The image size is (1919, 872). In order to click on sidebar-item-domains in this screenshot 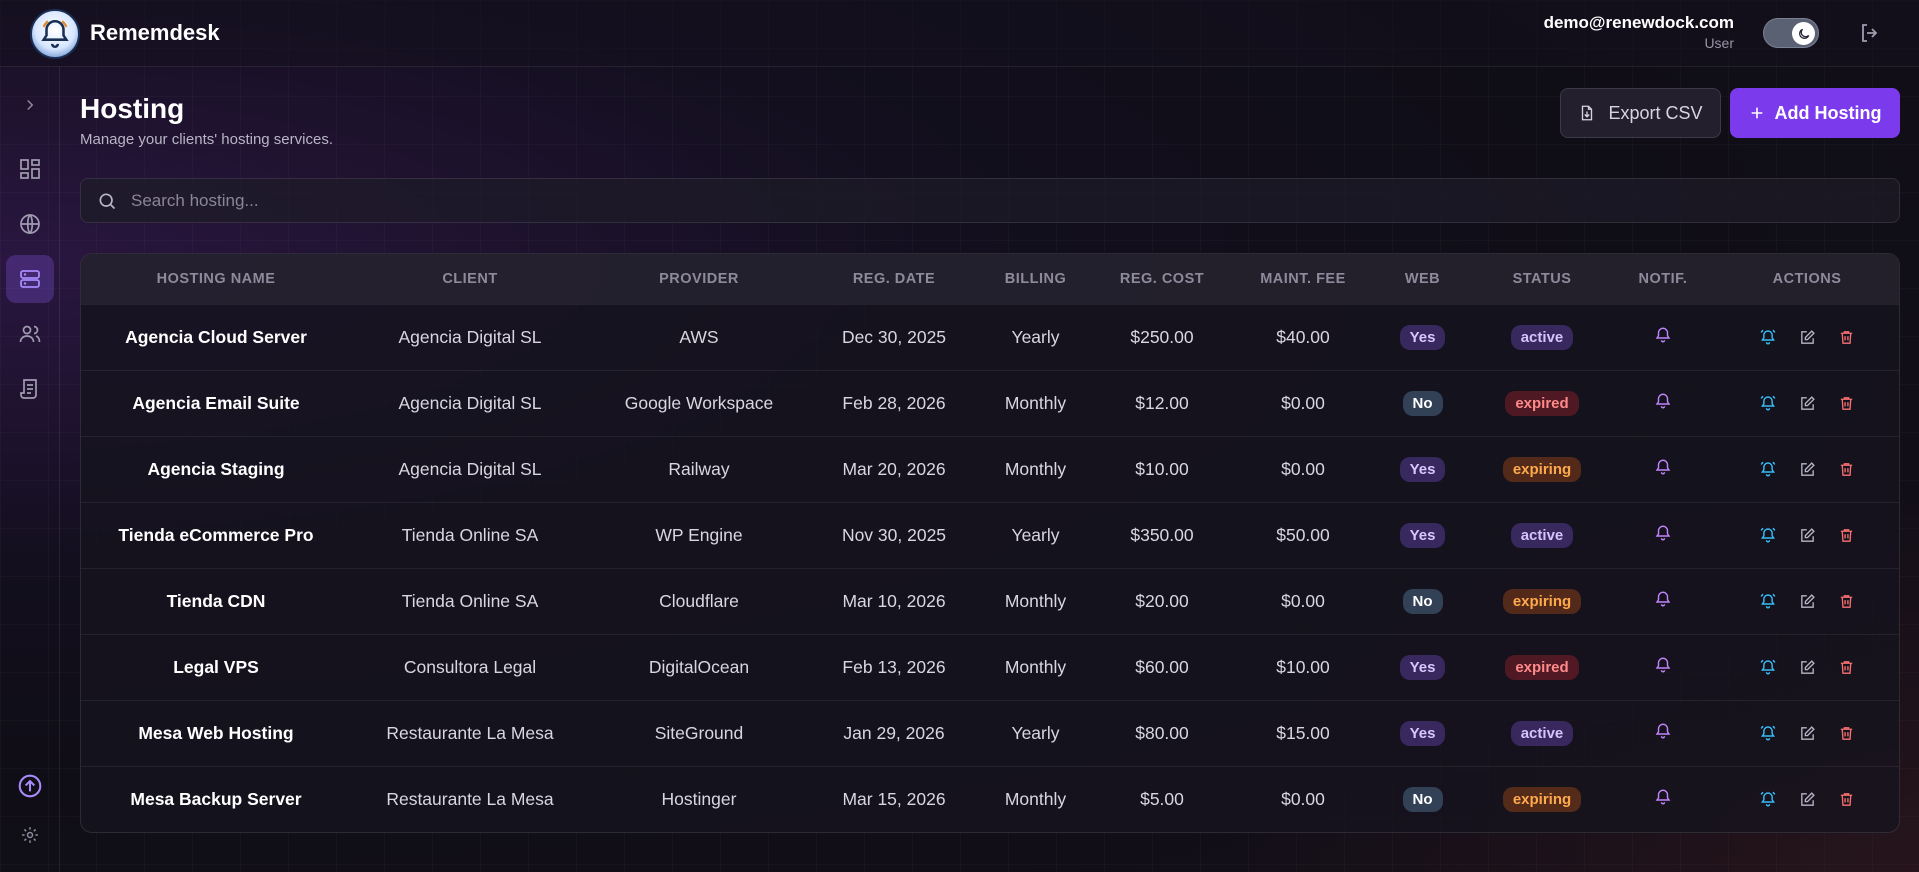, I will do `click(30, 224)`.